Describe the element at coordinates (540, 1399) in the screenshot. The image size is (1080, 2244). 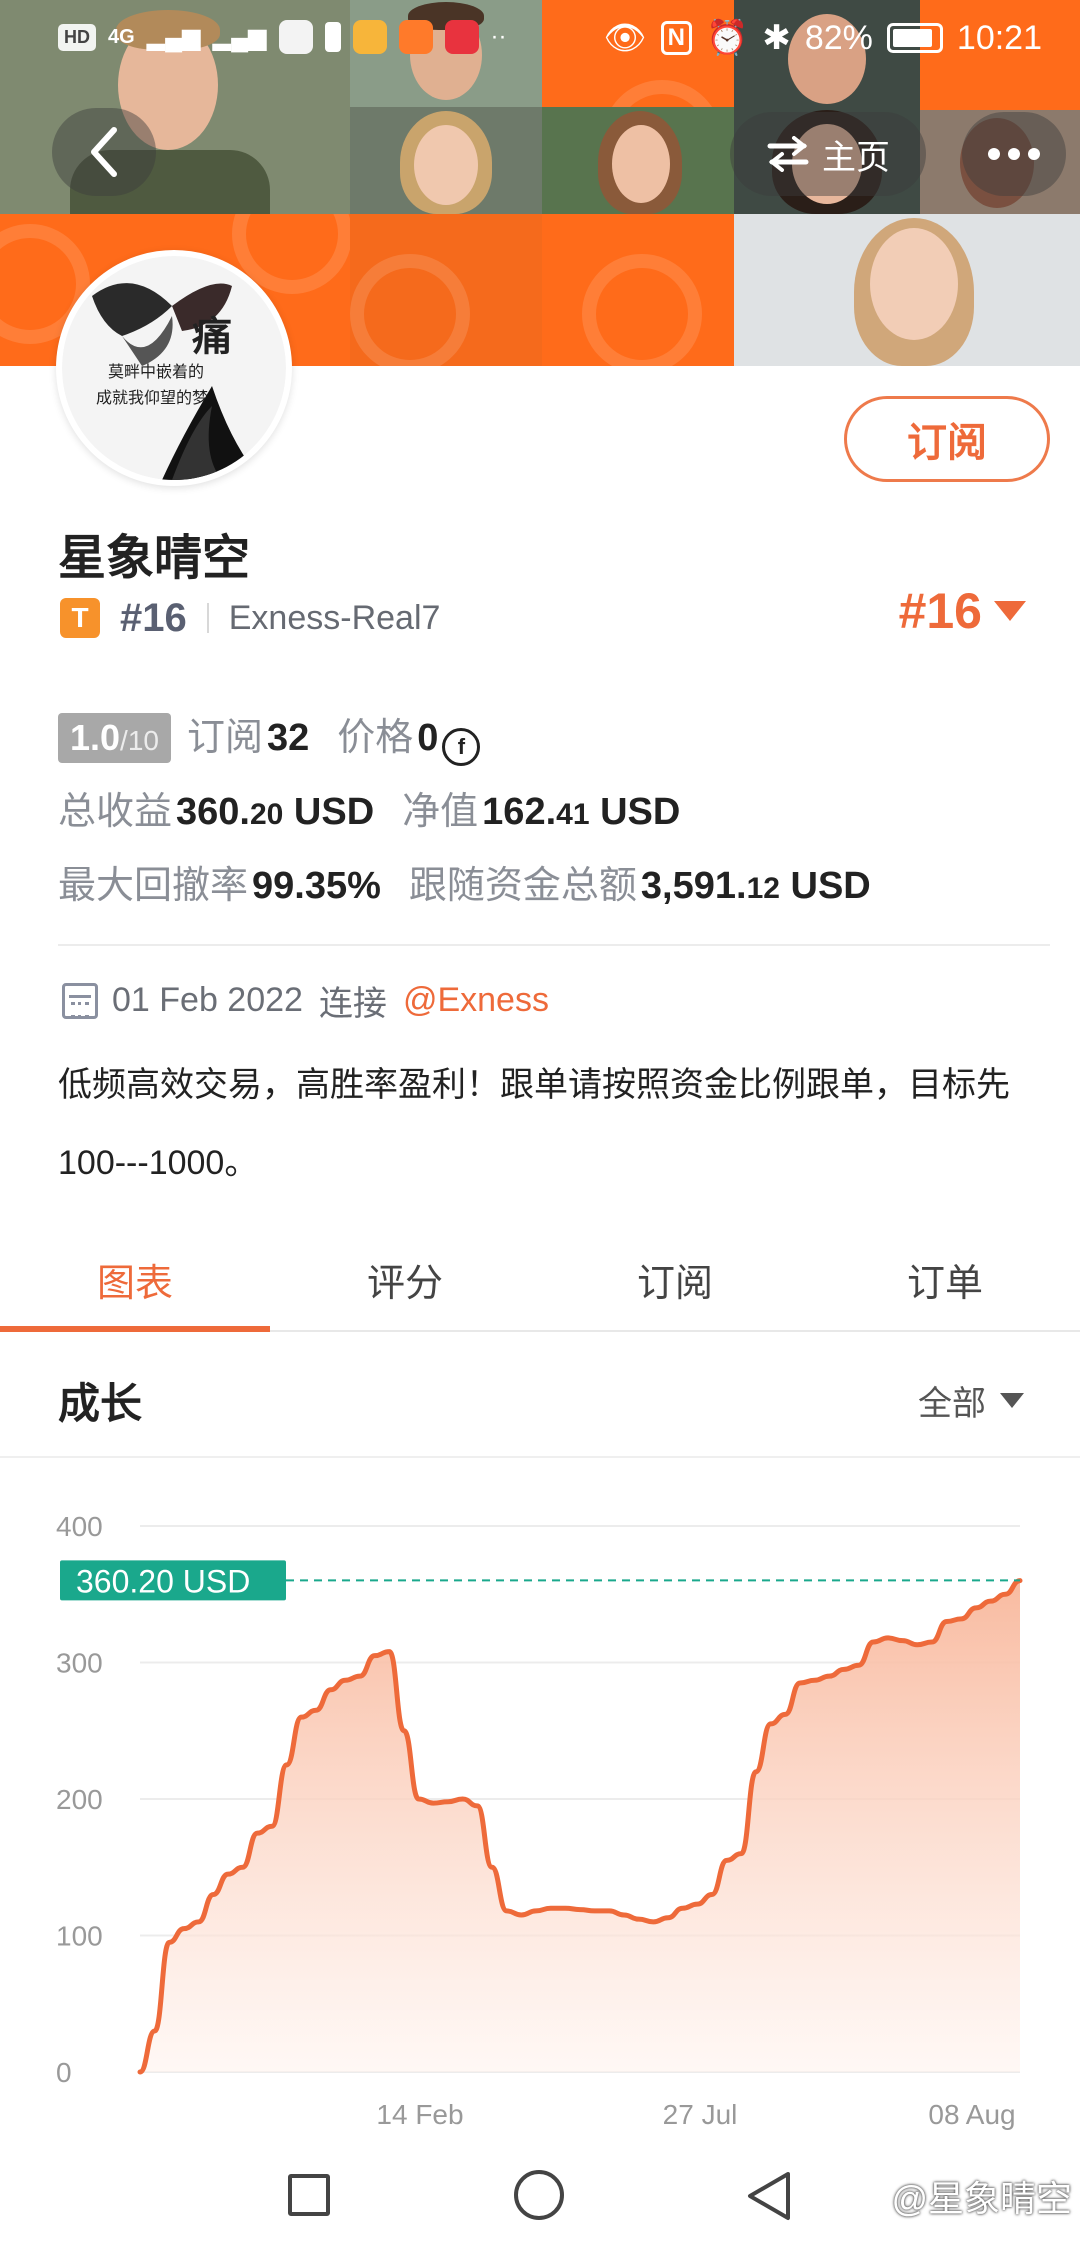
I see `growth-header: 成长 全部` at that location.